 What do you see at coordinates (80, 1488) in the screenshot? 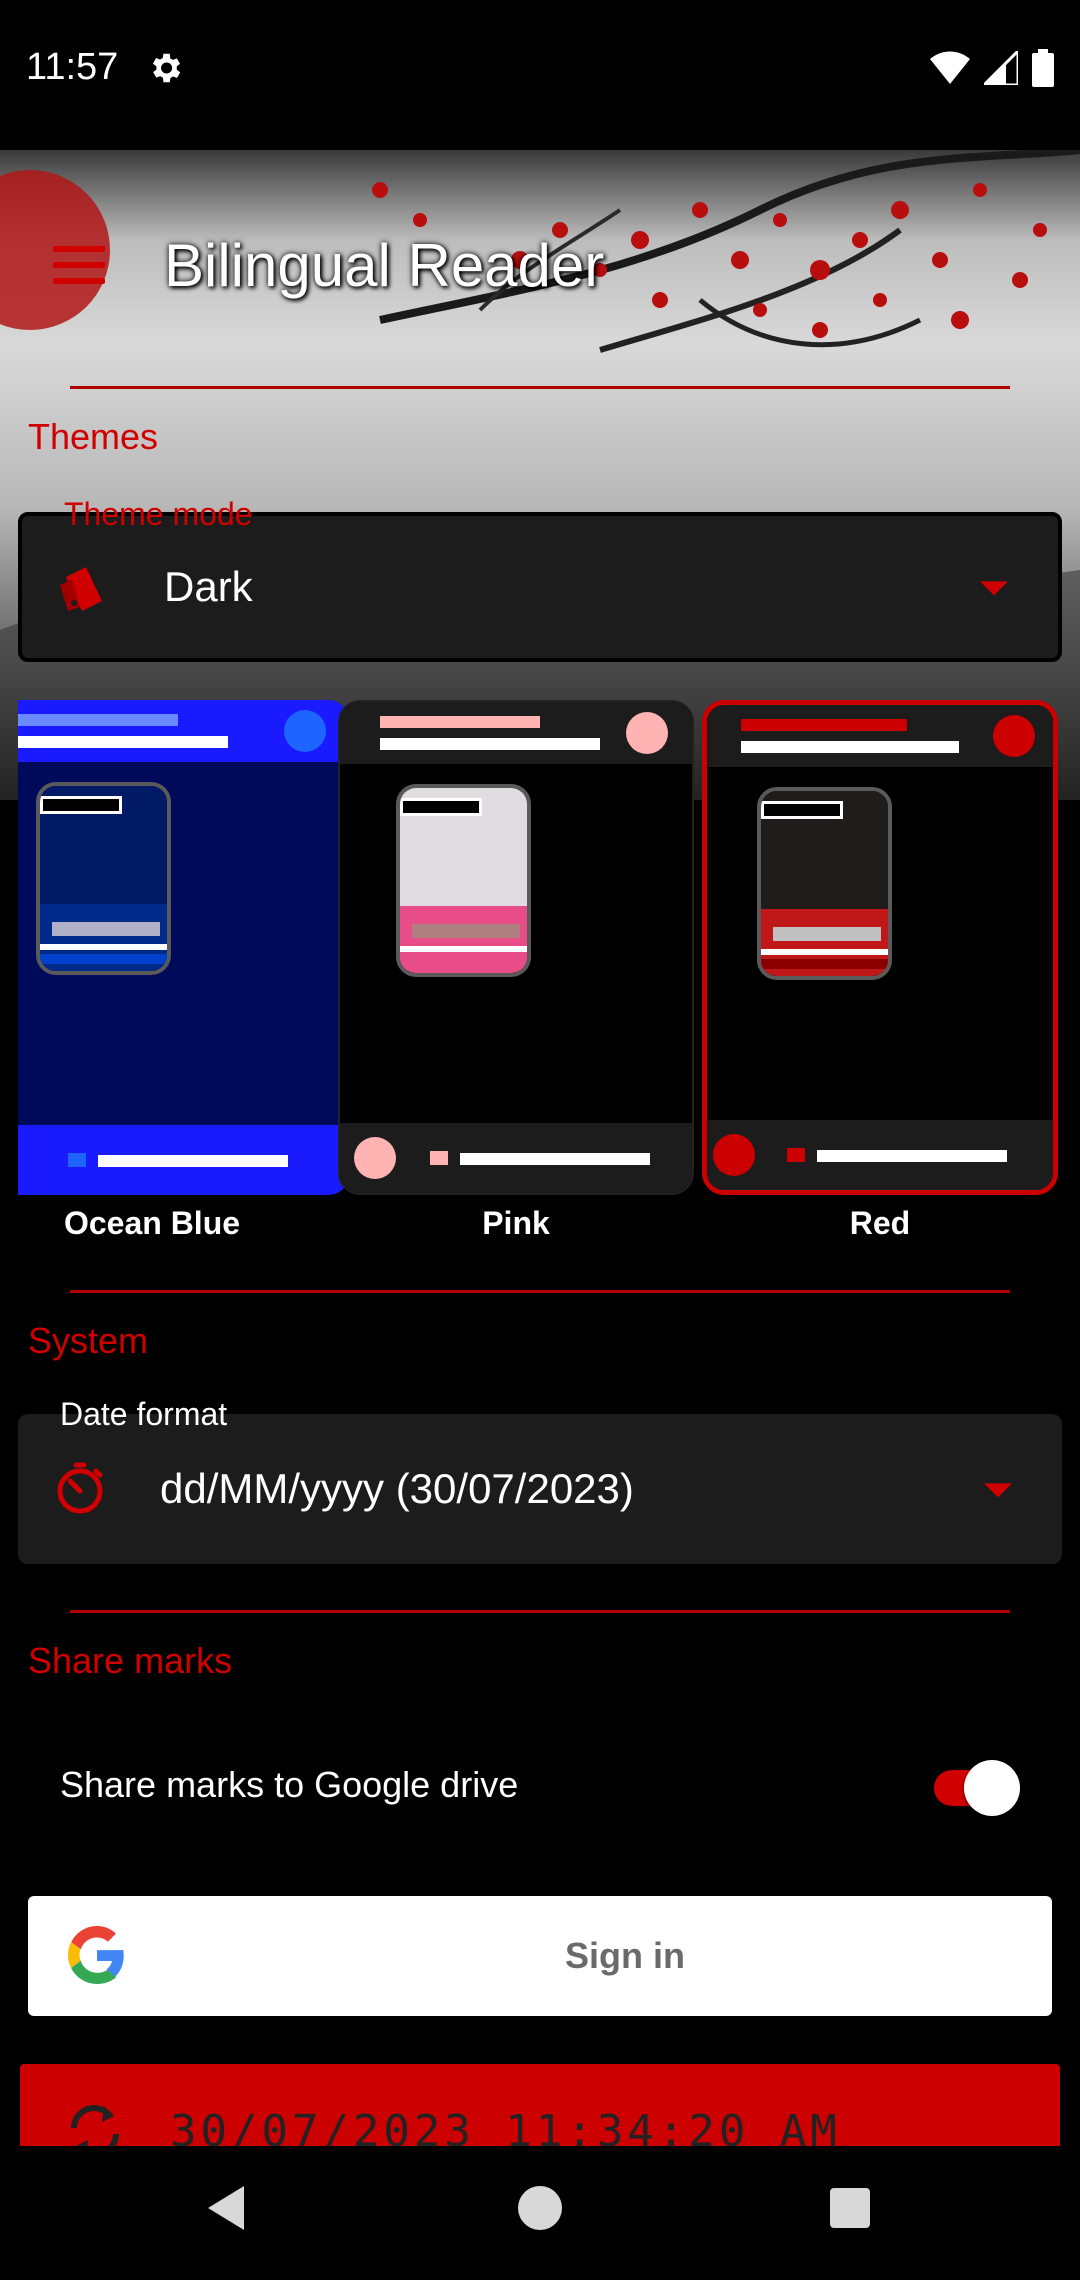
I see `timer-icon` at bounding box center [80, 1488].